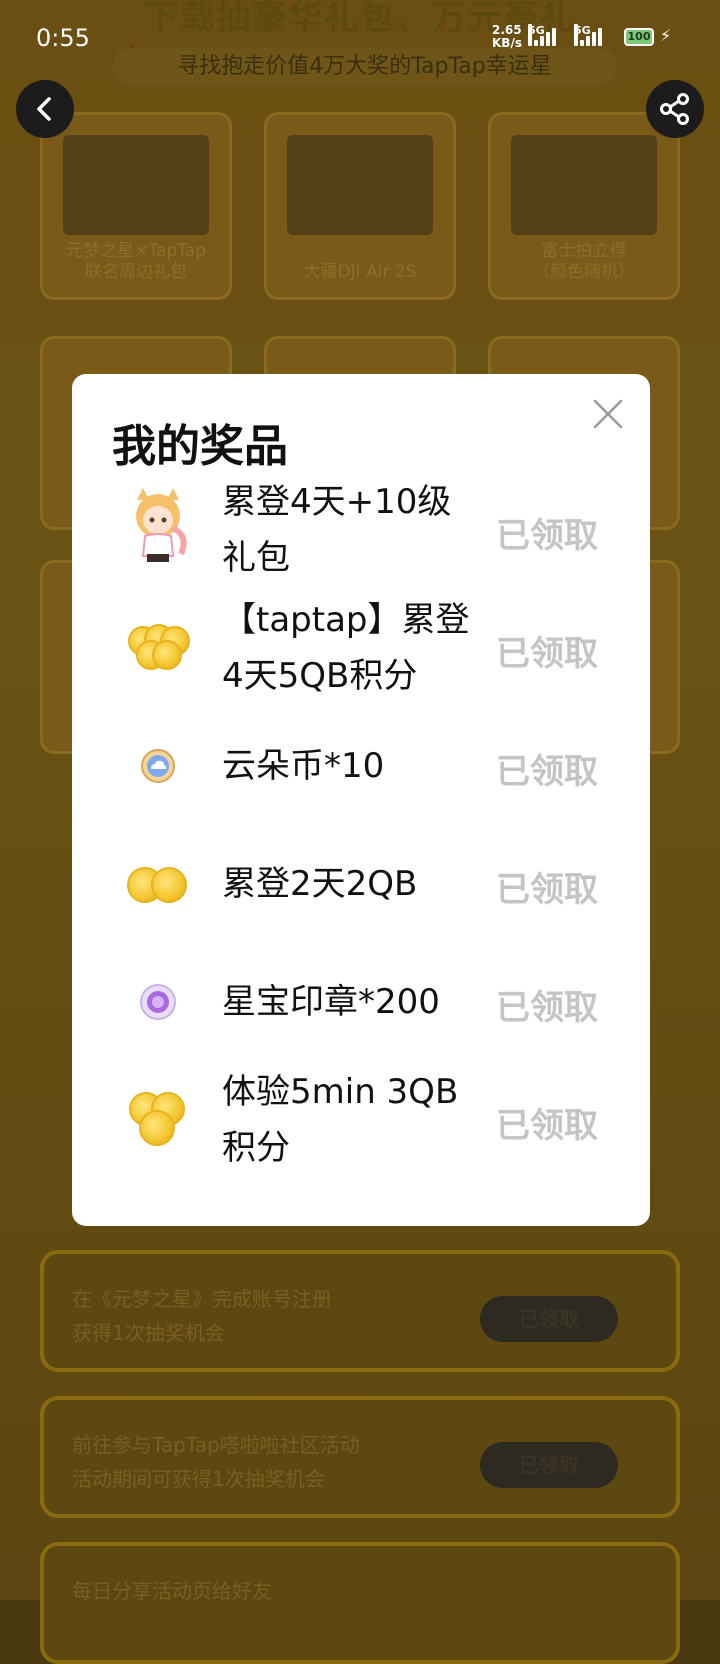 This screenshot has height=1664, width=720. Describe the element at coordinates (216, 1462) in the screenshot. I see `task-text: 前往参与TapTap嗒啦啦社区活动 活动期间可获得1次抽奖机会` at that location.